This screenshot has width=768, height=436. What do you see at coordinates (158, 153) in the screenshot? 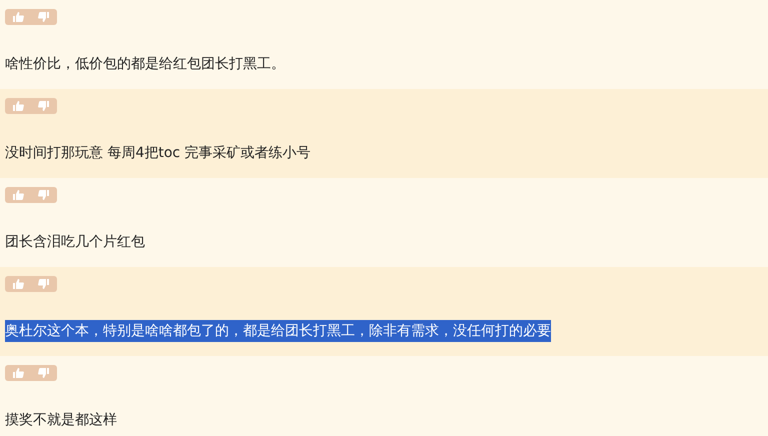
I see `comment-text: 没时间打那玩意 每周4把toc 完事采矿或者练小号` at bounding box center [158, 153].